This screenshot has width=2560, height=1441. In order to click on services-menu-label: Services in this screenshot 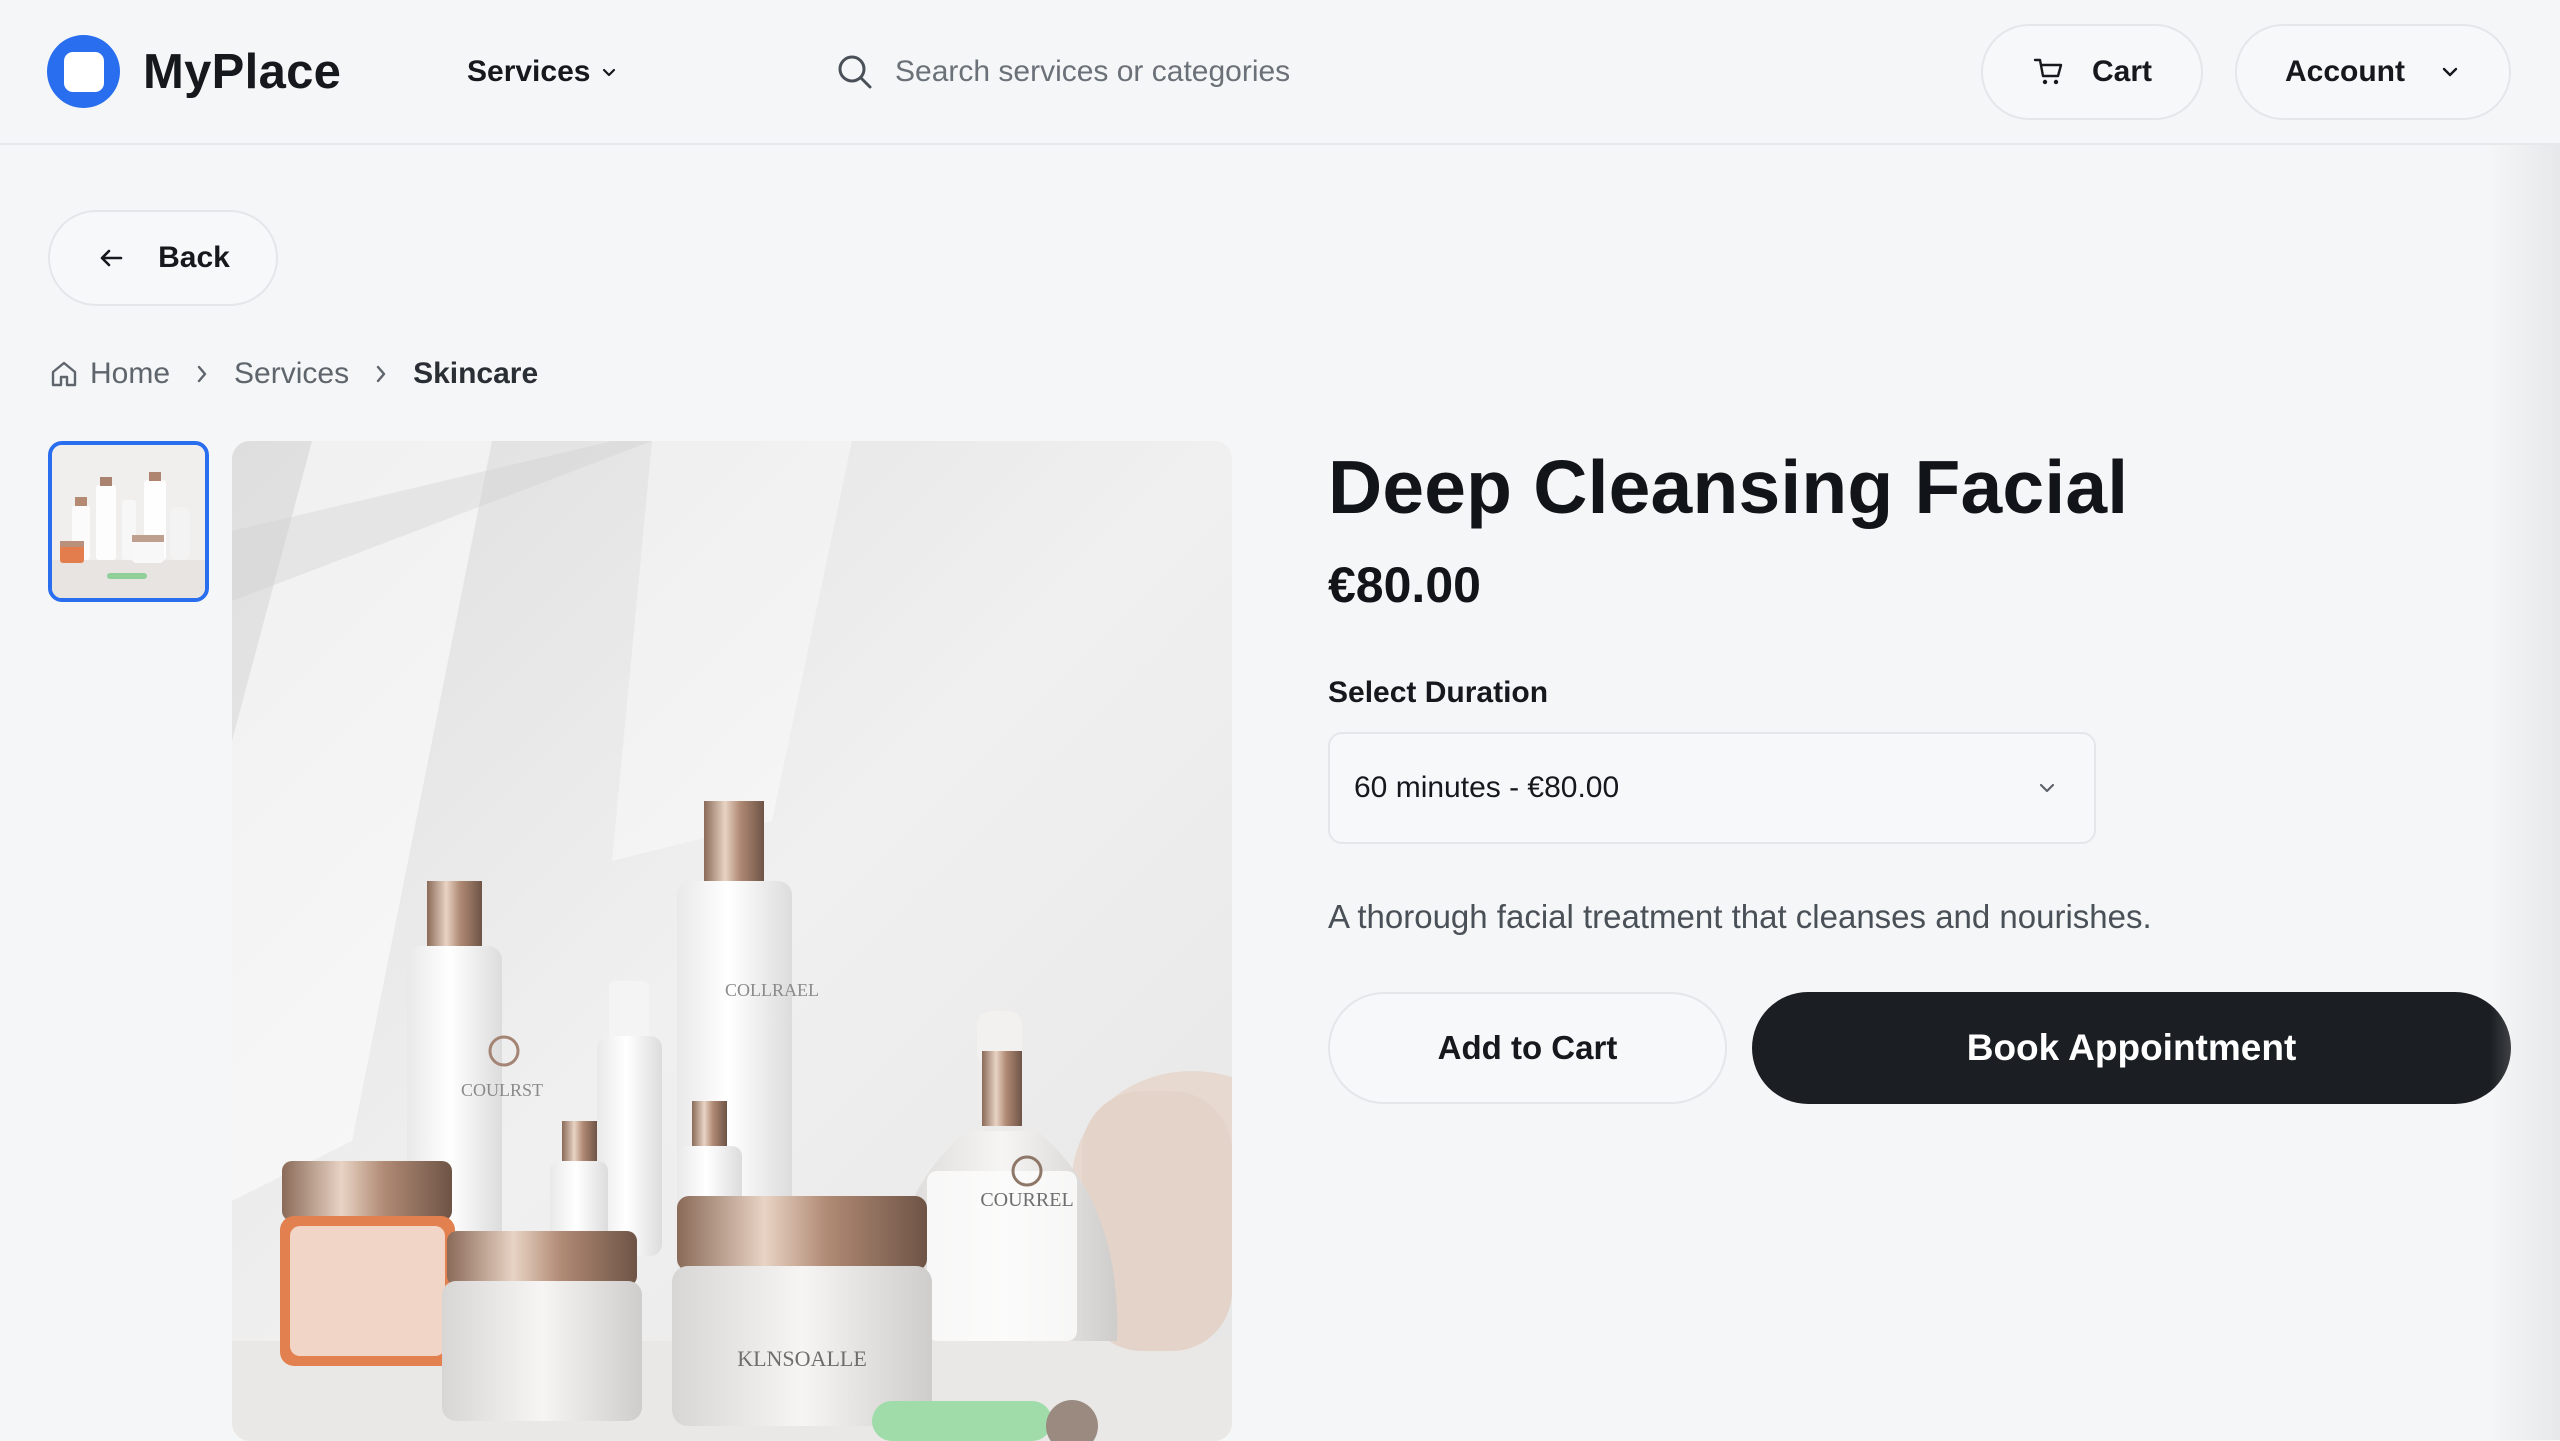, I will do `click(529, 71)`.